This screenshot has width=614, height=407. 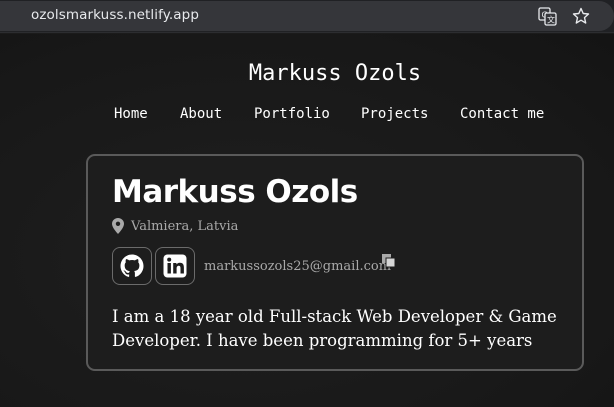 I want to click on svg-text: 文, so click(x=551, y=20).